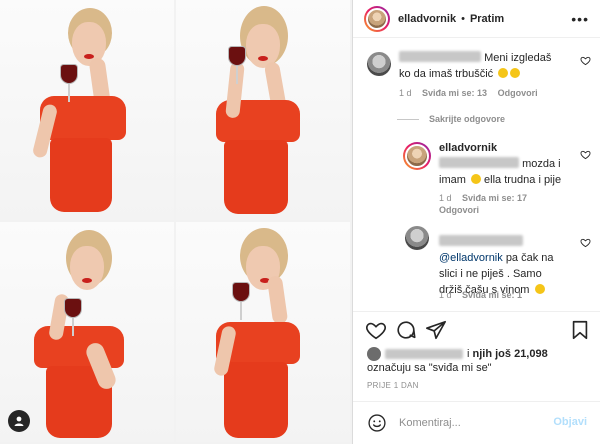 This screenshot has width=600, height=444. Describe the element at coordinates (377, 18) in the screenshot. I see `author-avatar` at that location.